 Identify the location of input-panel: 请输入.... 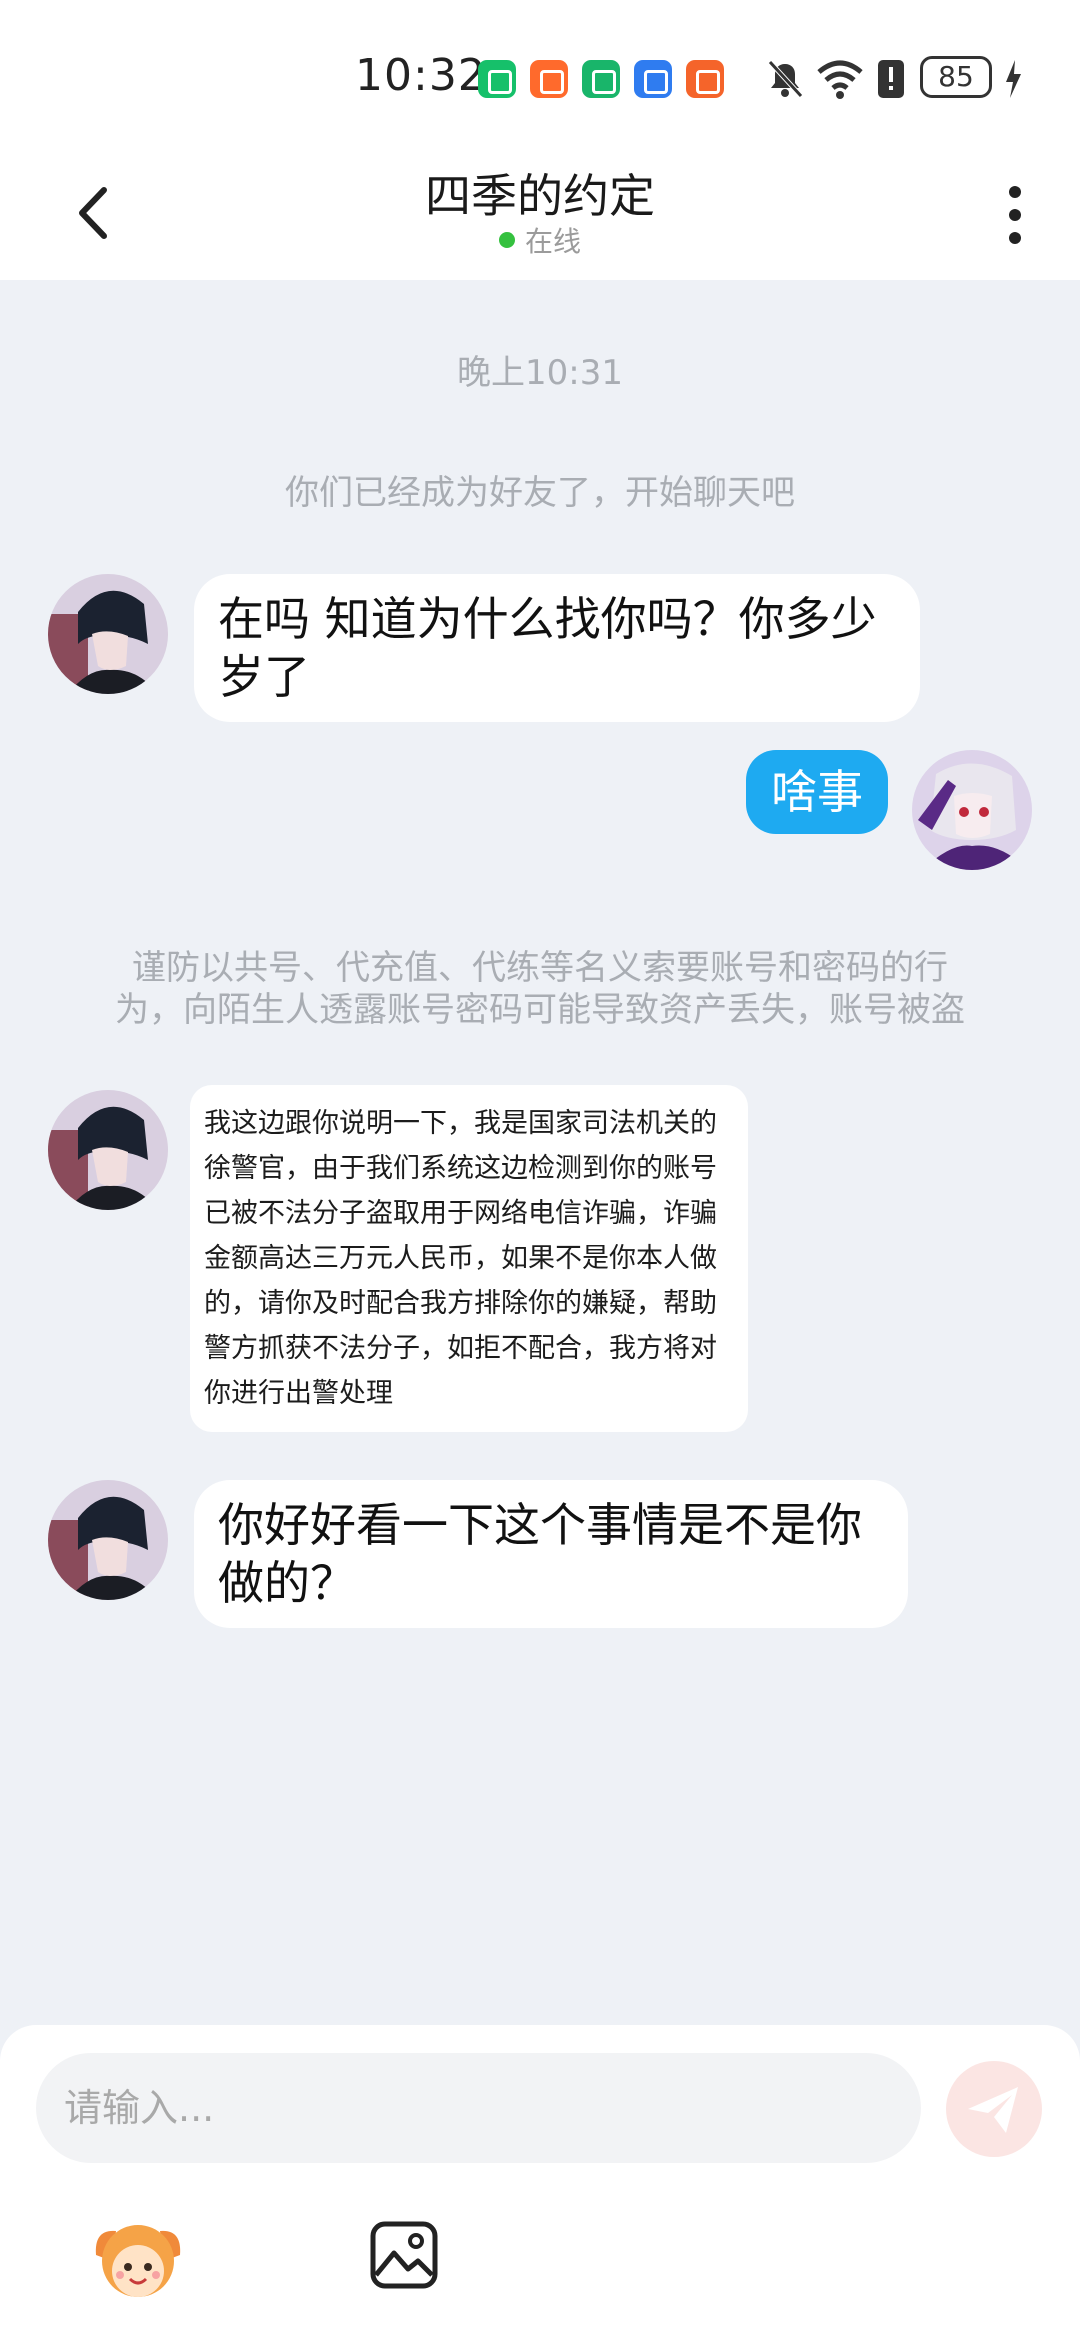
(540, 2182).